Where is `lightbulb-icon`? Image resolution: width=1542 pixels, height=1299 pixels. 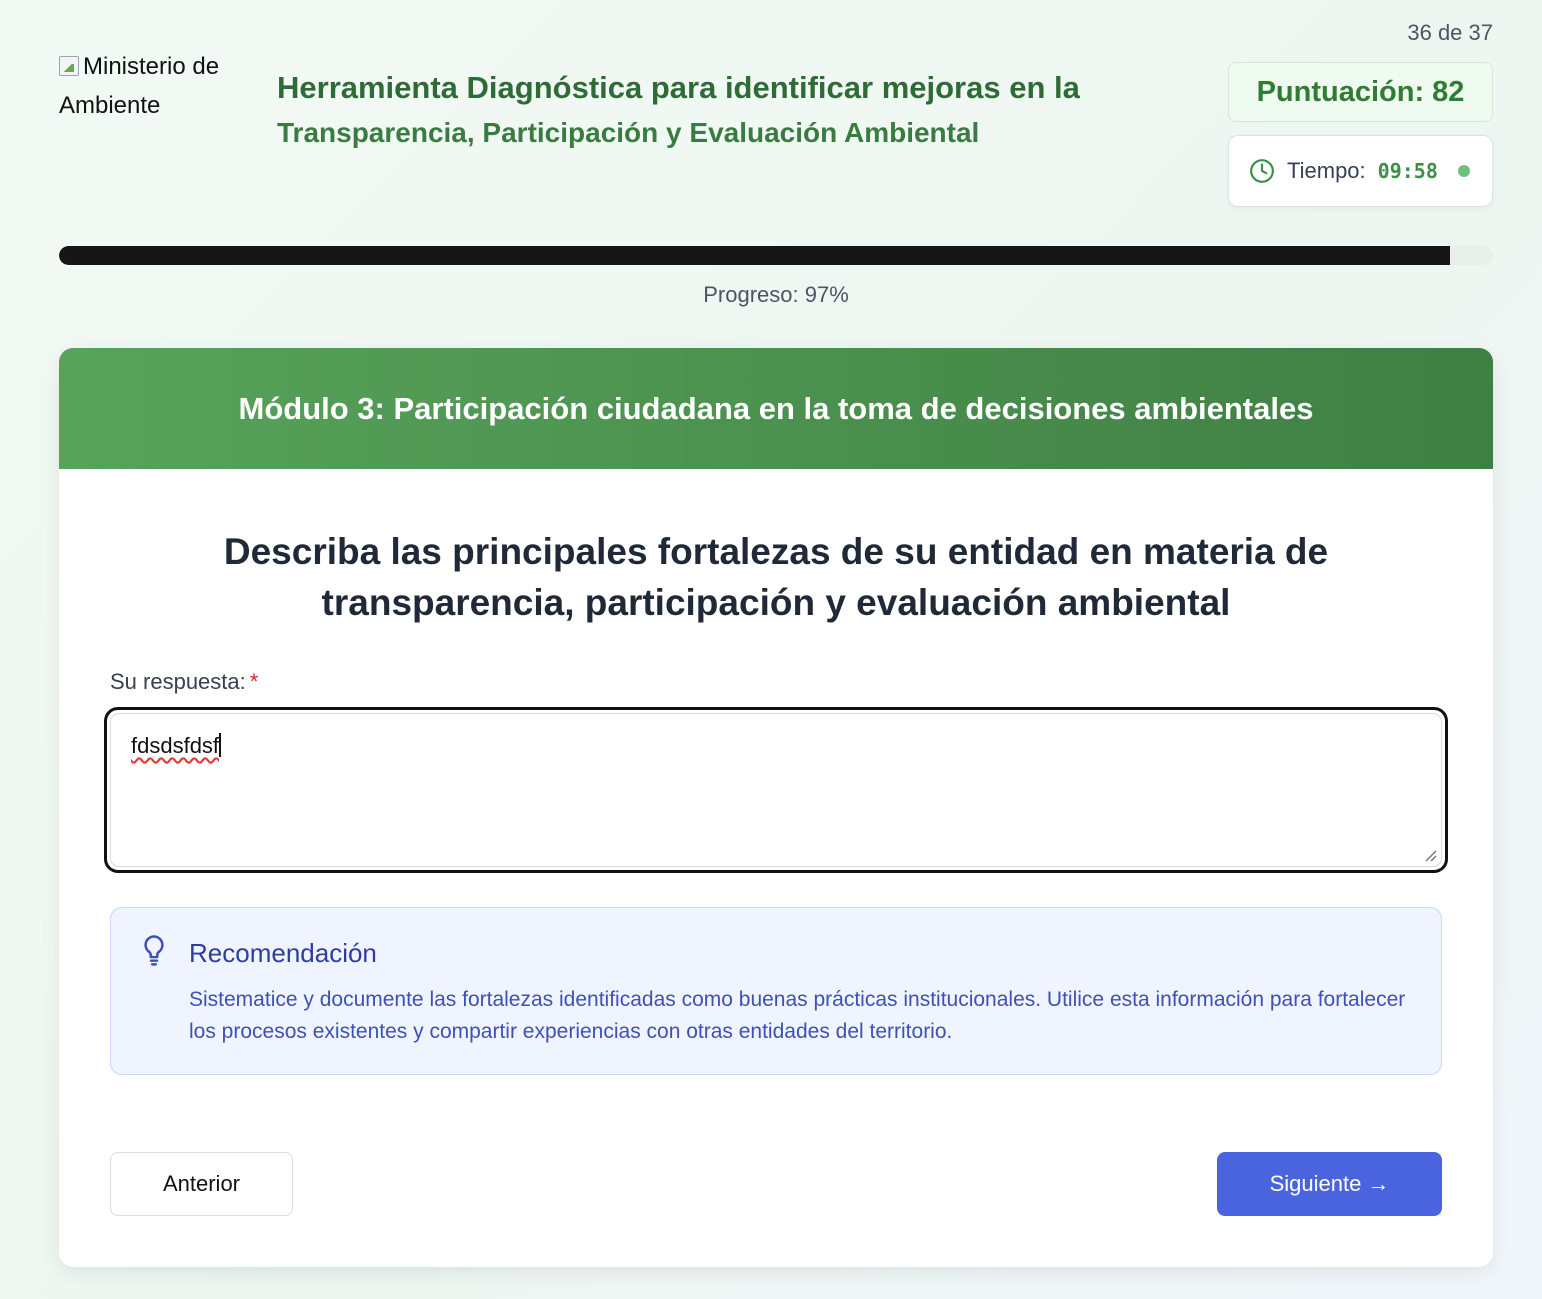 lightbulb-icon is located at coordinates (154, 950).